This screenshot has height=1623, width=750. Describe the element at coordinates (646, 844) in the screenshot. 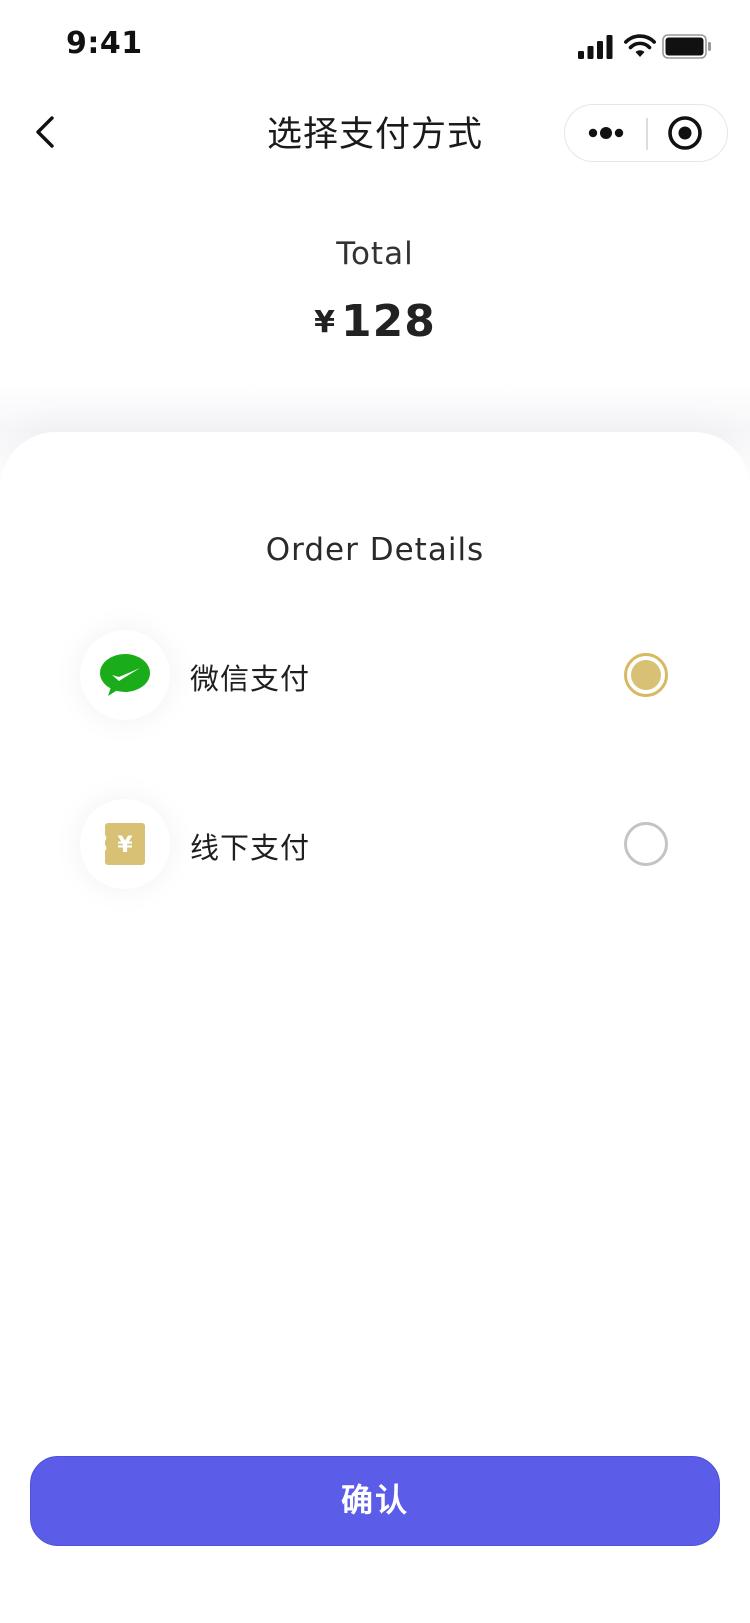

I see `radio-unselected` at that location.